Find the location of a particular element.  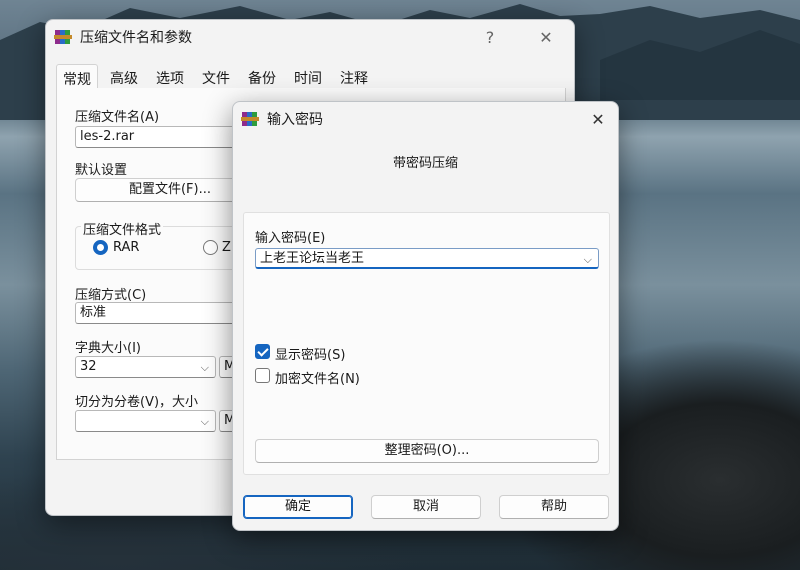

format-rar-radio is located at coordinates (100, 247).